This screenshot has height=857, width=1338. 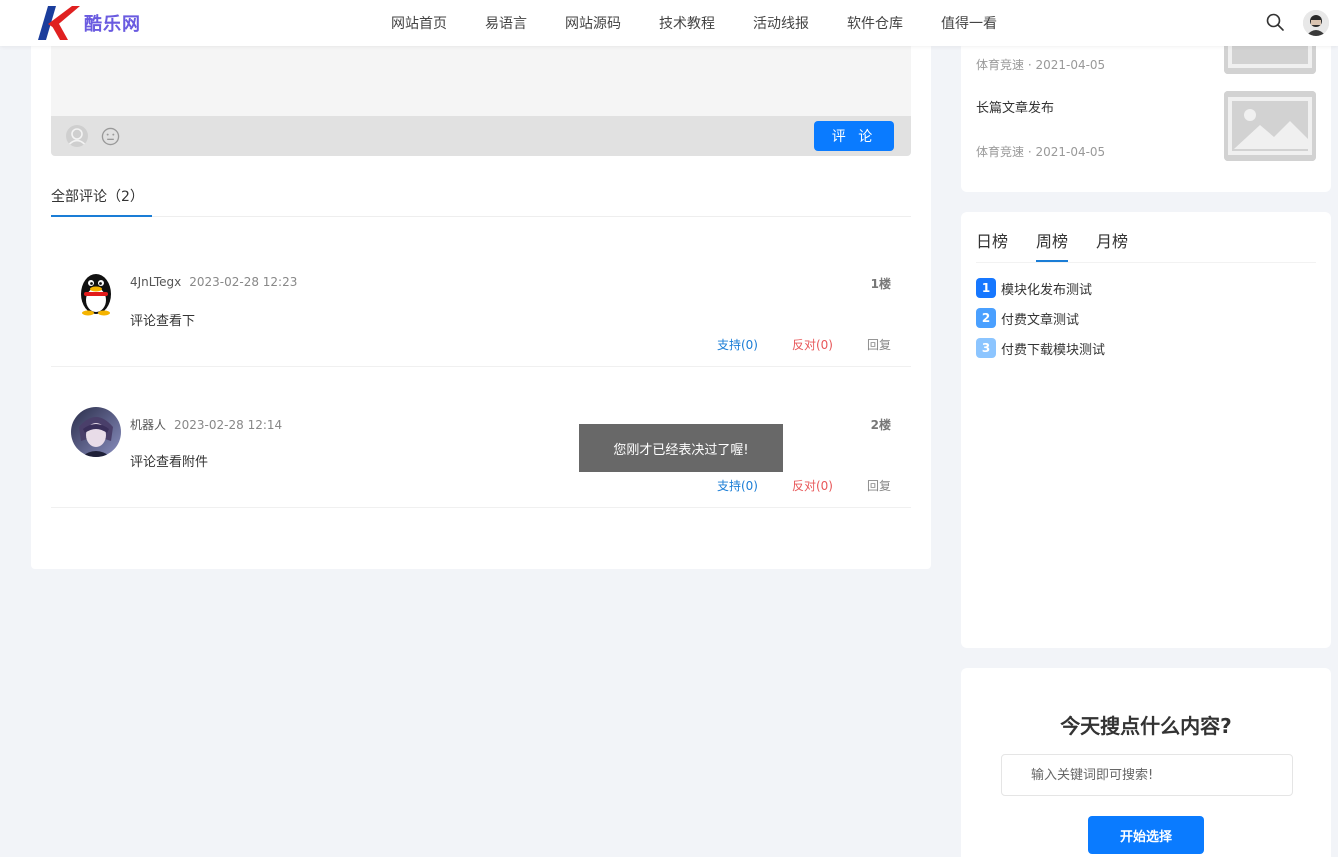 What do you see at coordinates (880, 425) in the screenshot?
I see `comment-floor: 2楼` at bounding box center [880, 425].